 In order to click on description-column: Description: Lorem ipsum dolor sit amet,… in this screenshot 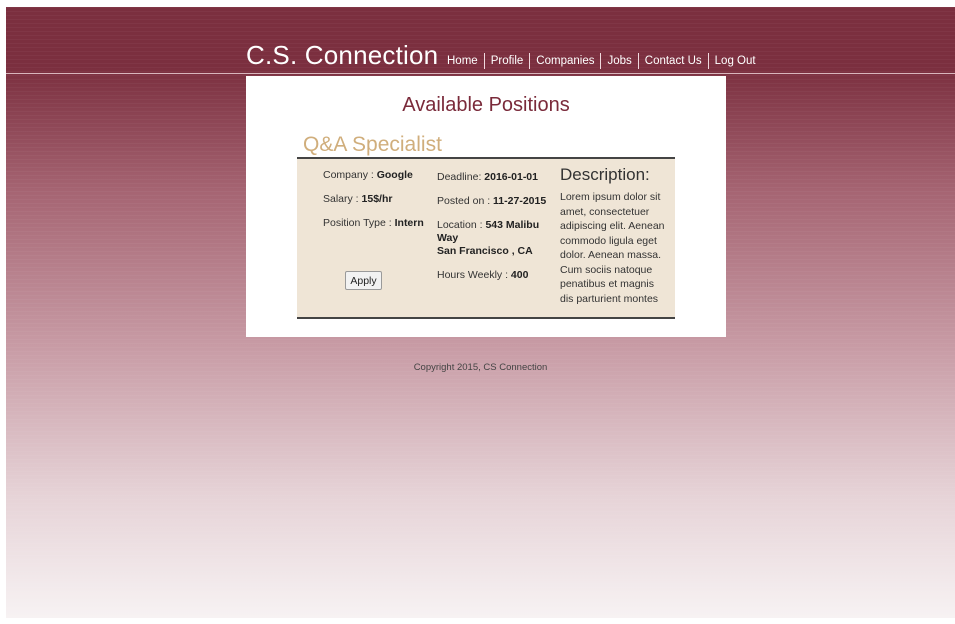, I will do `click(615, 237)`.